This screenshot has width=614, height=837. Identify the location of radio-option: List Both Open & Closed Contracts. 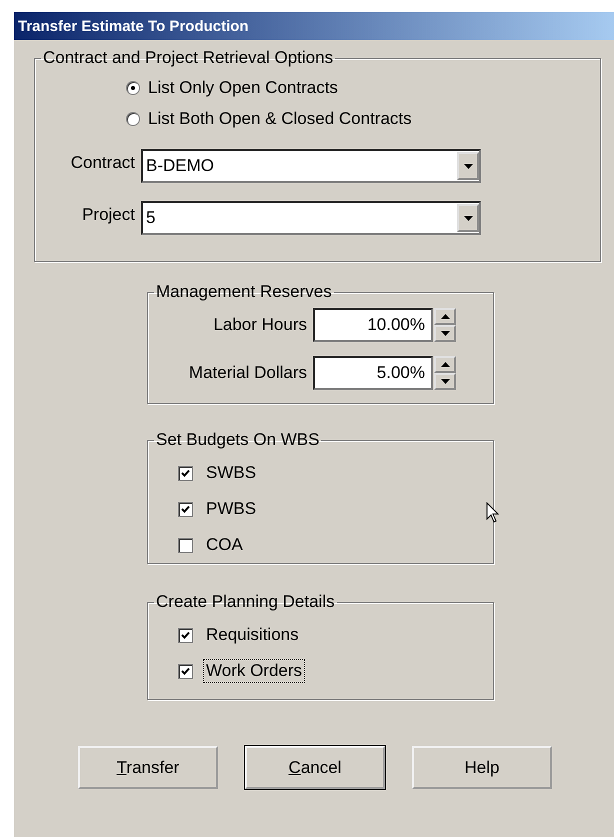
(363, 119).